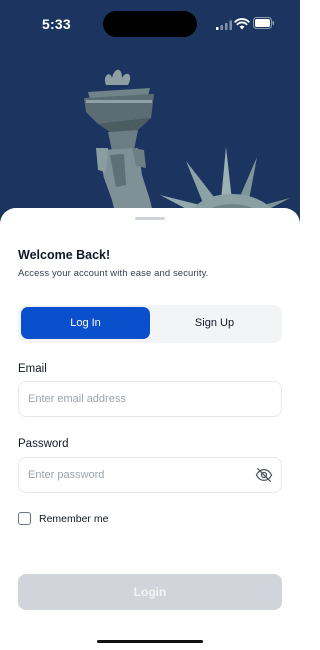  What do you see at coordinates (264, 23) in the screenshot?
I see `battery-icon` at bounding box center [264, 23].